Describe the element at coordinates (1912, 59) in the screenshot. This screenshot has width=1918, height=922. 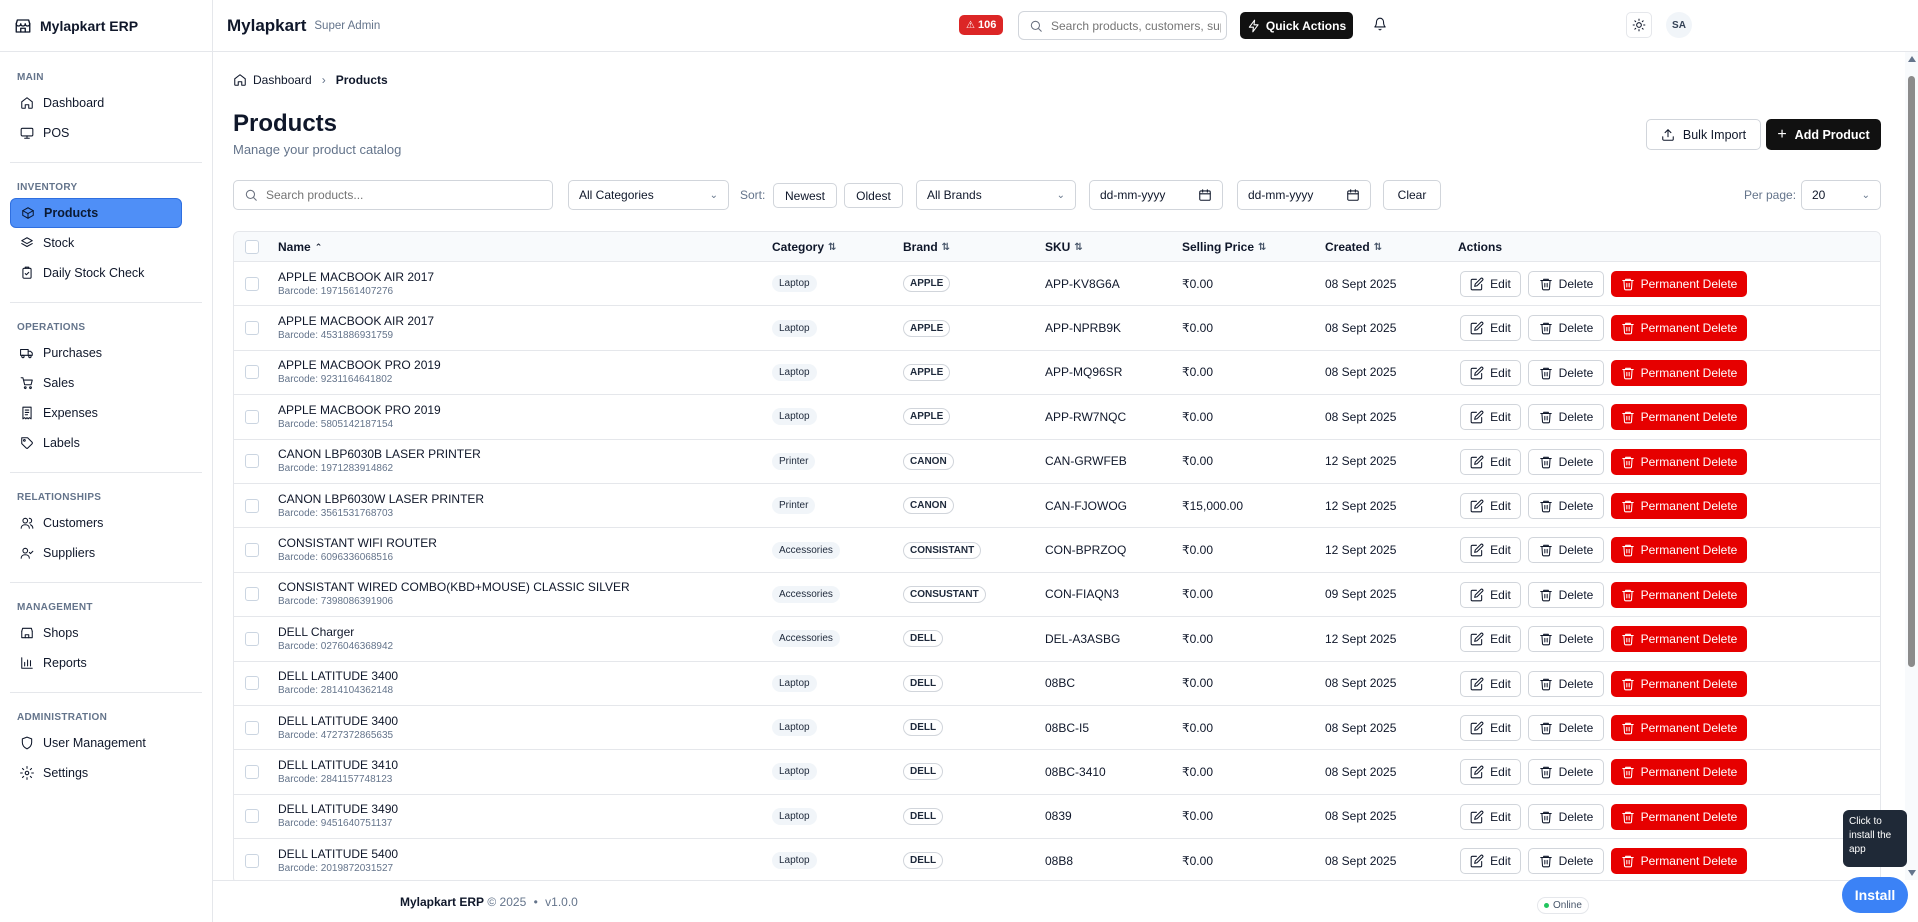
I see `scroll-up-icon` at that location.